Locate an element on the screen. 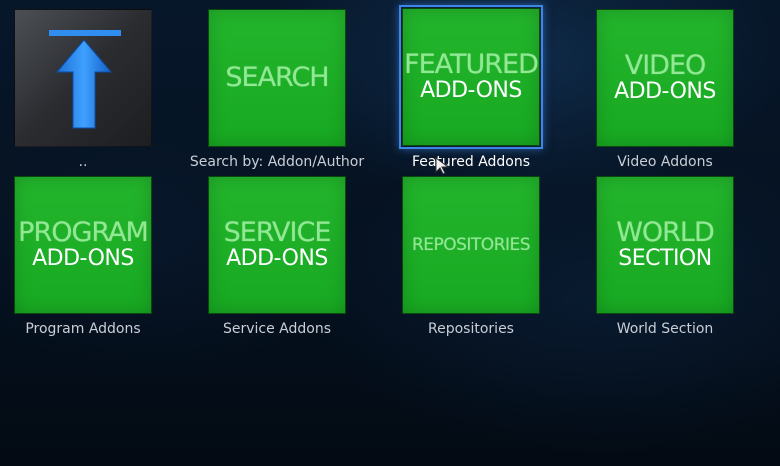 This screenshot has width=780, height=466. featured-art-bold-text: ADD-ONS is located at coordinates (471, 90).